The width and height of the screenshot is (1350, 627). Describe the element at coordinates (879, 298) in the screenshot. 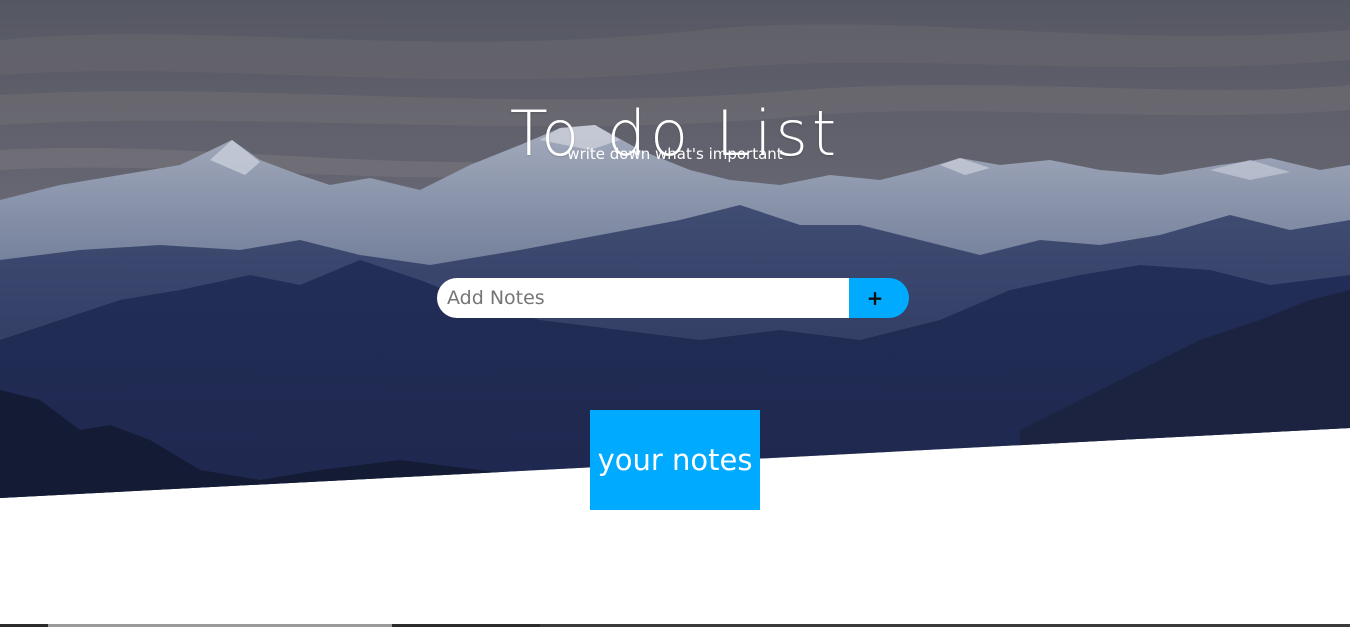

I see `add-note-button: +` at that location.